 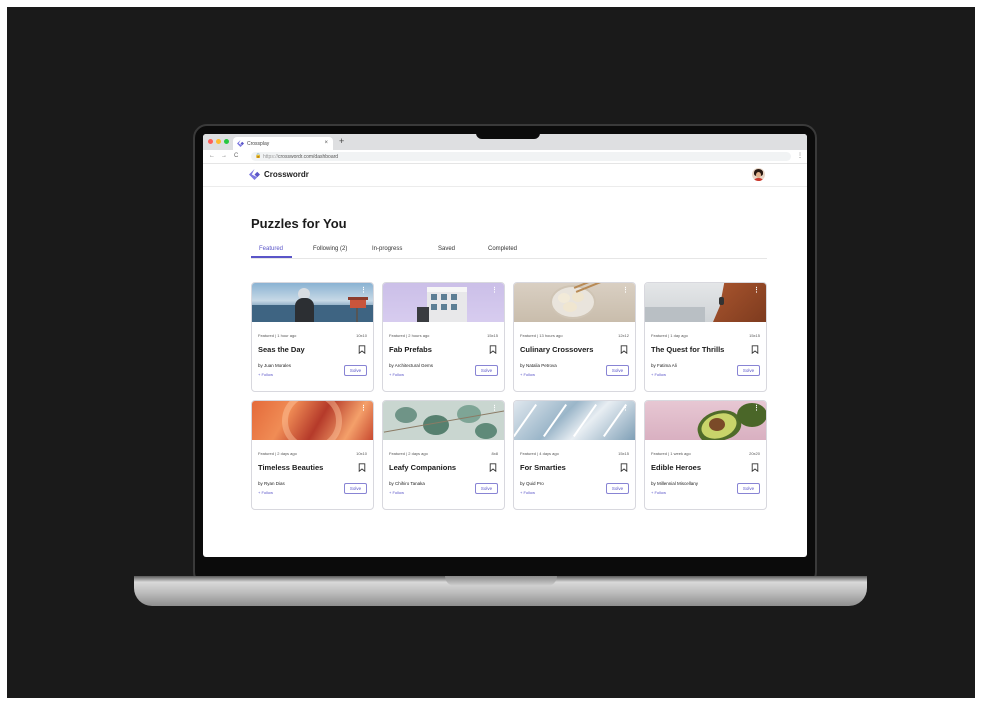 What do you see at coordinates (271, 156) in the screenshot?
I see `url-scheme: https://` at bounding box center [271, 156].